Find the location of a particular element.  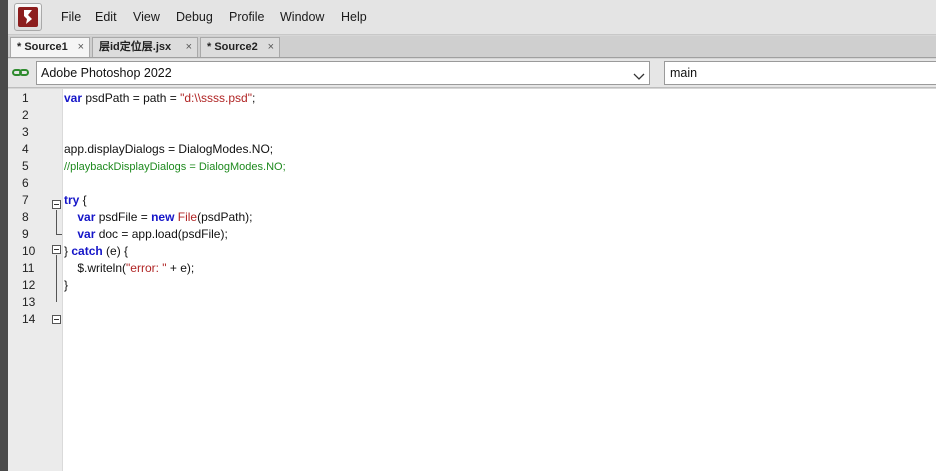

code-line: } catch (e) { is located at coordinates (96, 251).